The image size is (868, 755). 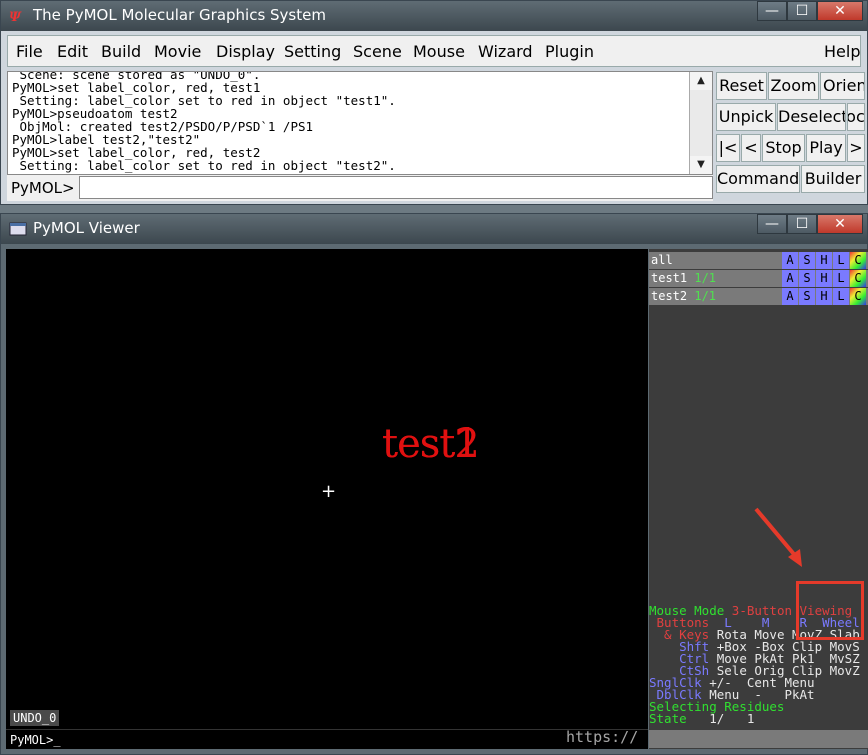 What do you see at coordinates (826, 148) in the screenshot?
I see `play-button: Play` at bounding box center [826, 148].